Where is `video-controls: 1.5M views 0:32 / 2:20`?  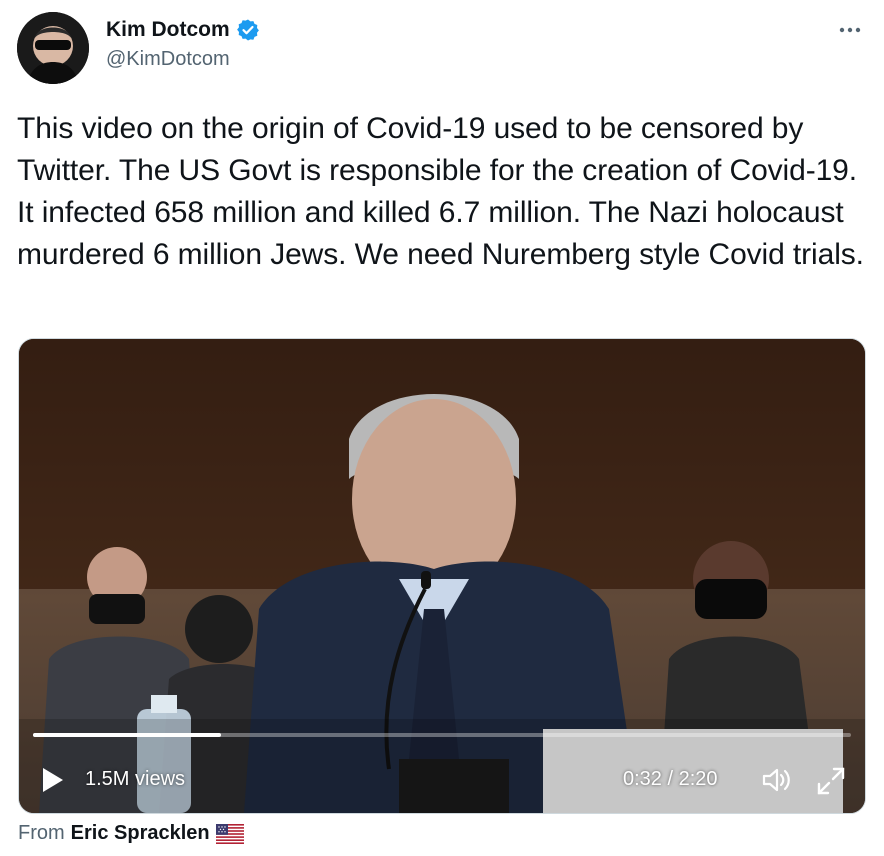 video-controls: 1.5M views 0:32 / 2:20 is located at coordinates (442, 779).